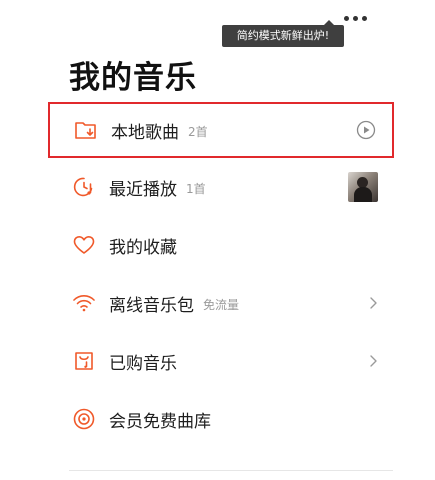  What do you see at coordinates (143, 247) in the screenshot?
I see `menu-item-label: 我的收藏` at bounding box center [143, 247].